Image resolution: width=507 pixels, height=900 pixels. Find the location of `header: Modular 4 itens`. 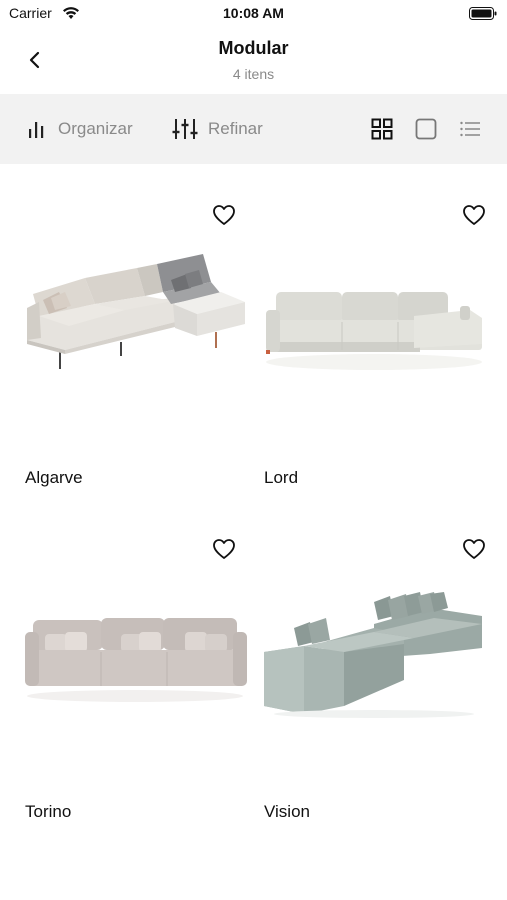

header: Modular 4 itens is located at coordinates (253, 61).